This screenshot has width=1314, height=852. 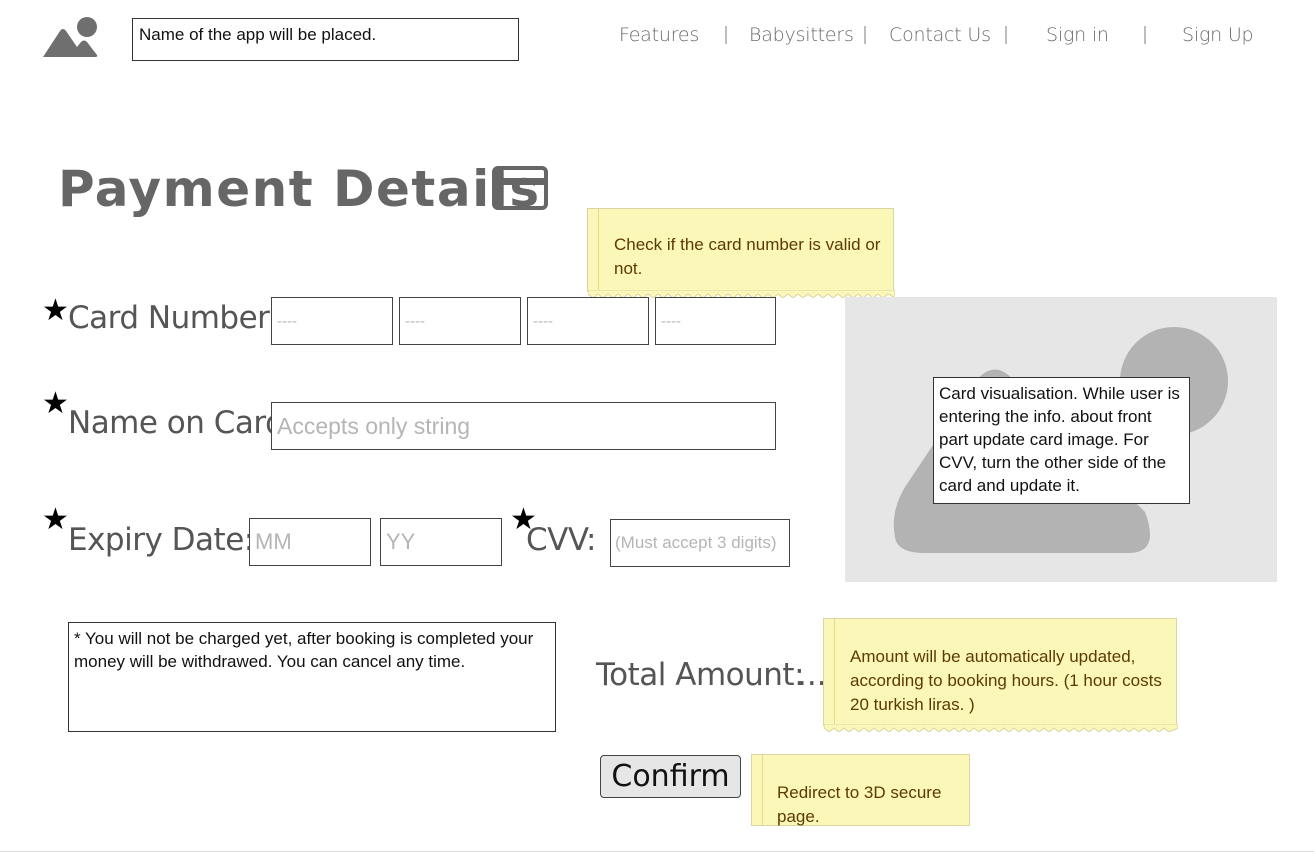 I want to click on nav-sign-up: Sign Up, so click(x=1218, y=35).